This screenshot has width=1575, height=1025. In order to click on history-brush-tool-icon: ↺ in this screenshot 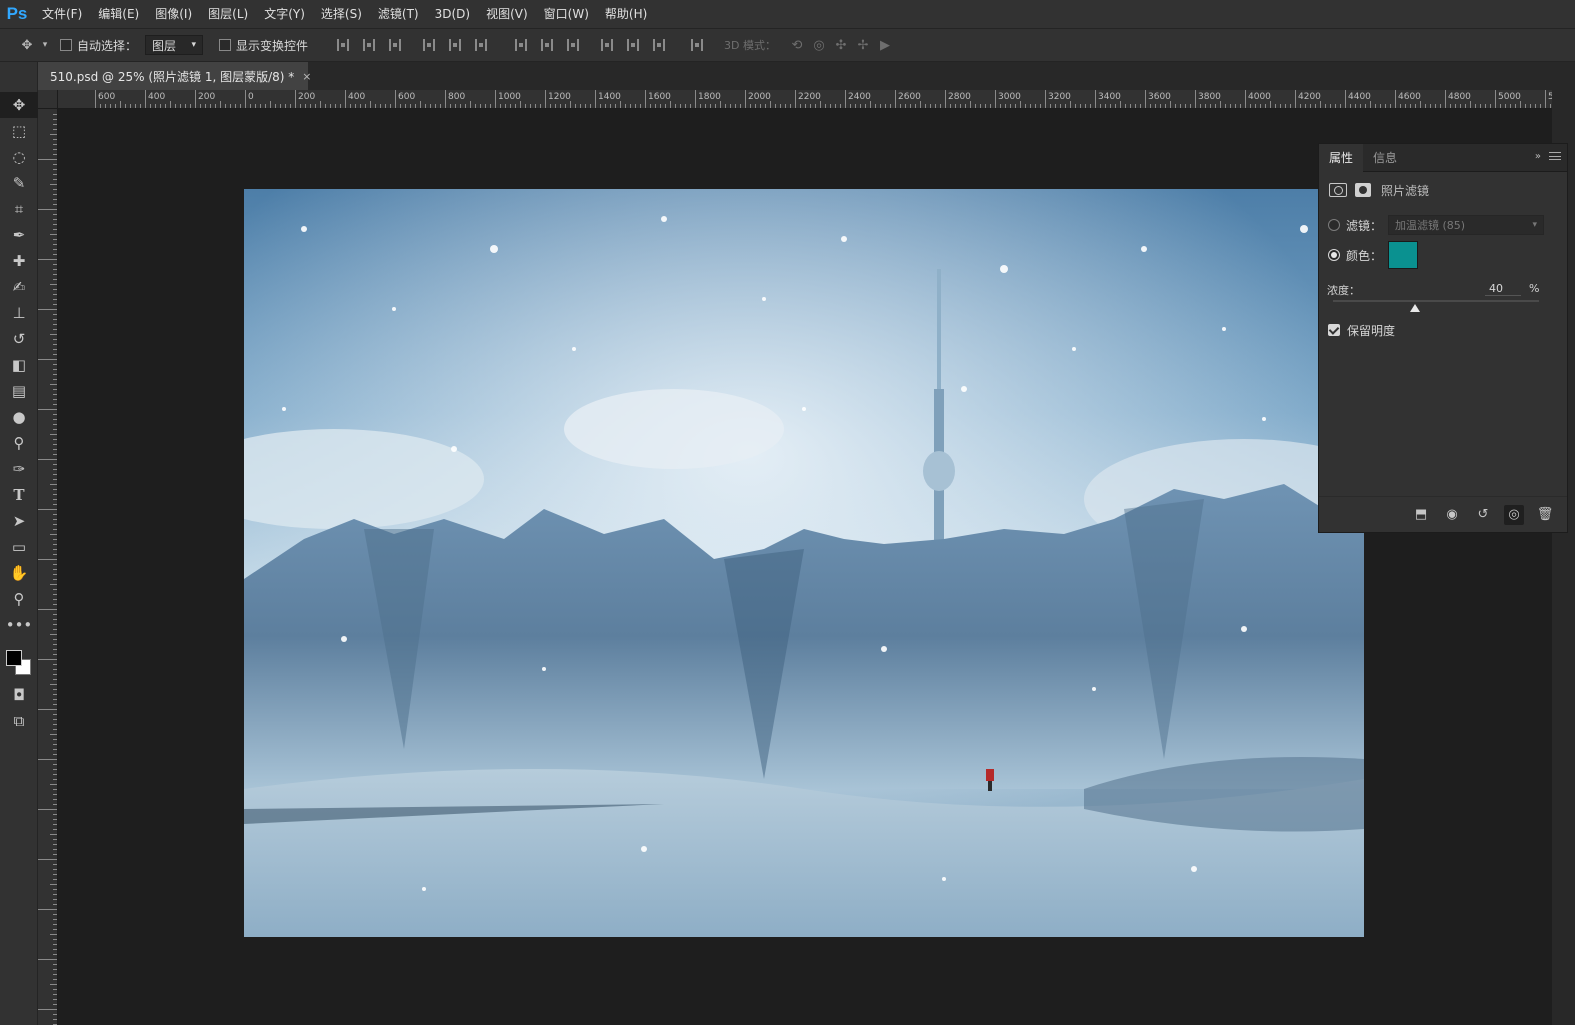, I will do `click(19, 339)`.